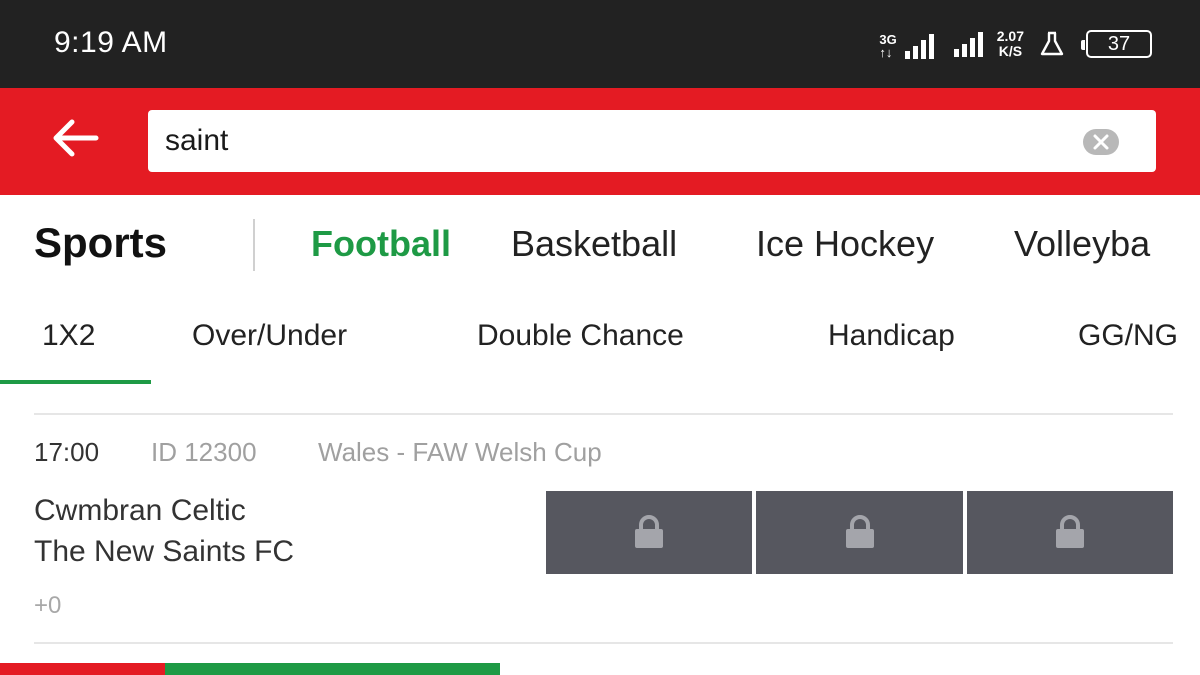 The height and width of the screenshot is (675, 1200). What do you see at coordinates (1119, 43) in the screenshot?
I see `battery-level: 37` at bounding box center [1119, 43].